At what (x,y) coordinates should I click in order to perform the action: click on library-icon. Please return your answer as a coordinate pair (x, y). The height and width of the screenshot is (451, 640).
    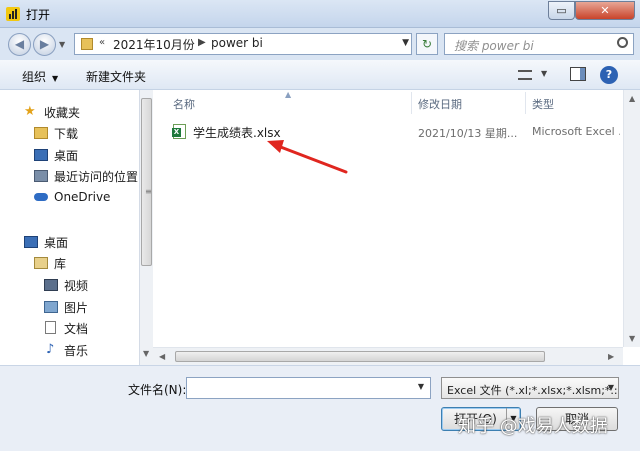
    Looking at the image, I should click on (41, 263).